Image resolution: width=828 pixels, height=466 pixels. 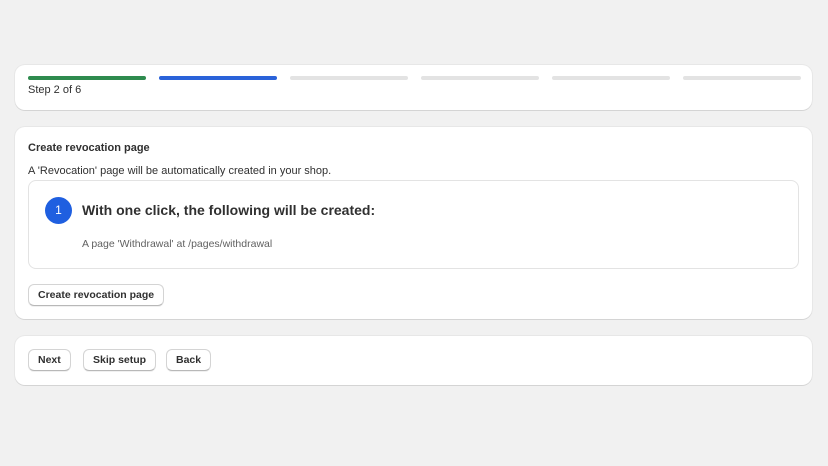 I want to click on step-indicator: Step 2 of 6, so click(x=55, y=90).